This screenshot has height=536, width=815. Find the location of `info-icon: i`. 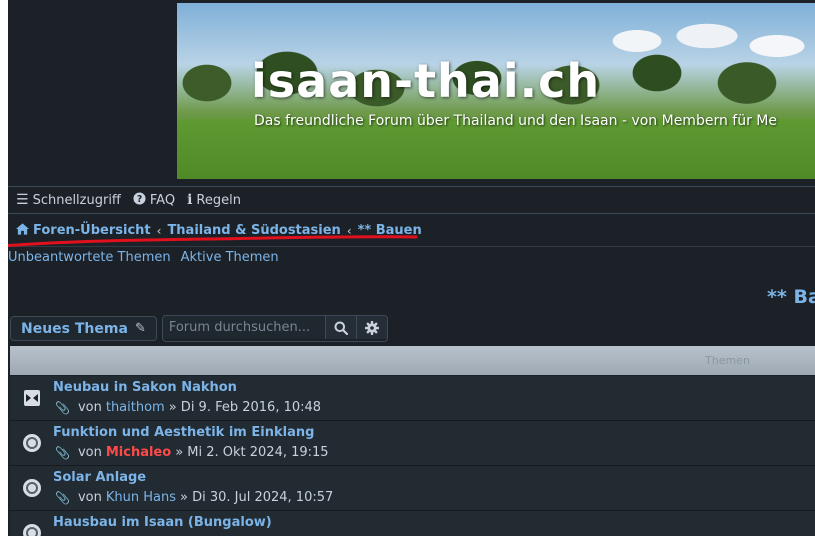

info-icon: i is located at coordinates (190, 200).